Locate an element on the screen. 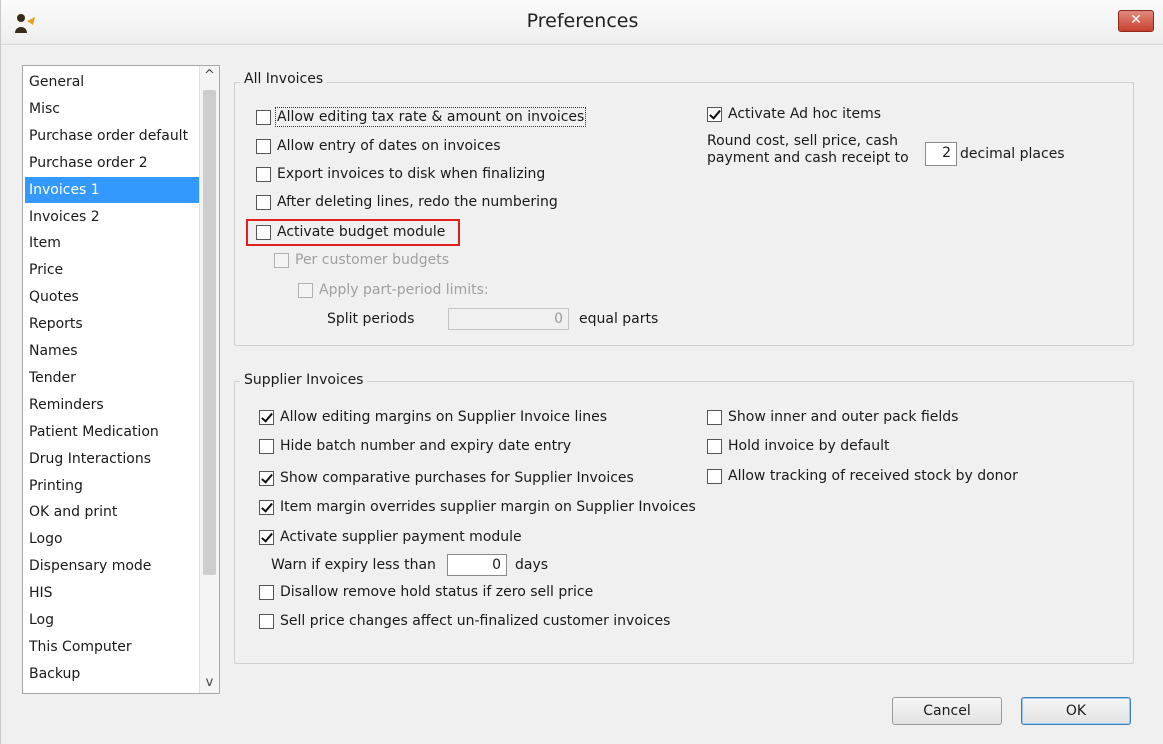 The height and width of the screenshot is (744, 1163). per-customer-budgets-label: Per customer budgets is located at coordinates (372, 260).